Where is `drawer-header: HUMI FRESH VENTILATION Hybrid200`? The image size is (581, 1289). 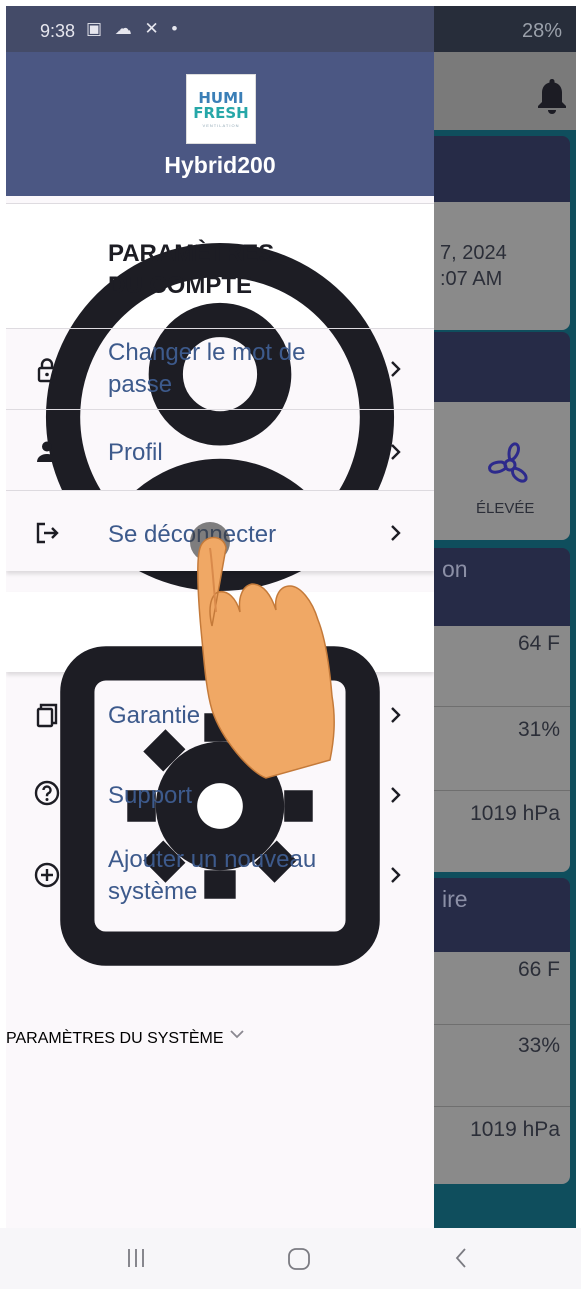 drawer-header: HUMI FRESH VENTILATION Hybrid200 is located at coordinates (220, 124).